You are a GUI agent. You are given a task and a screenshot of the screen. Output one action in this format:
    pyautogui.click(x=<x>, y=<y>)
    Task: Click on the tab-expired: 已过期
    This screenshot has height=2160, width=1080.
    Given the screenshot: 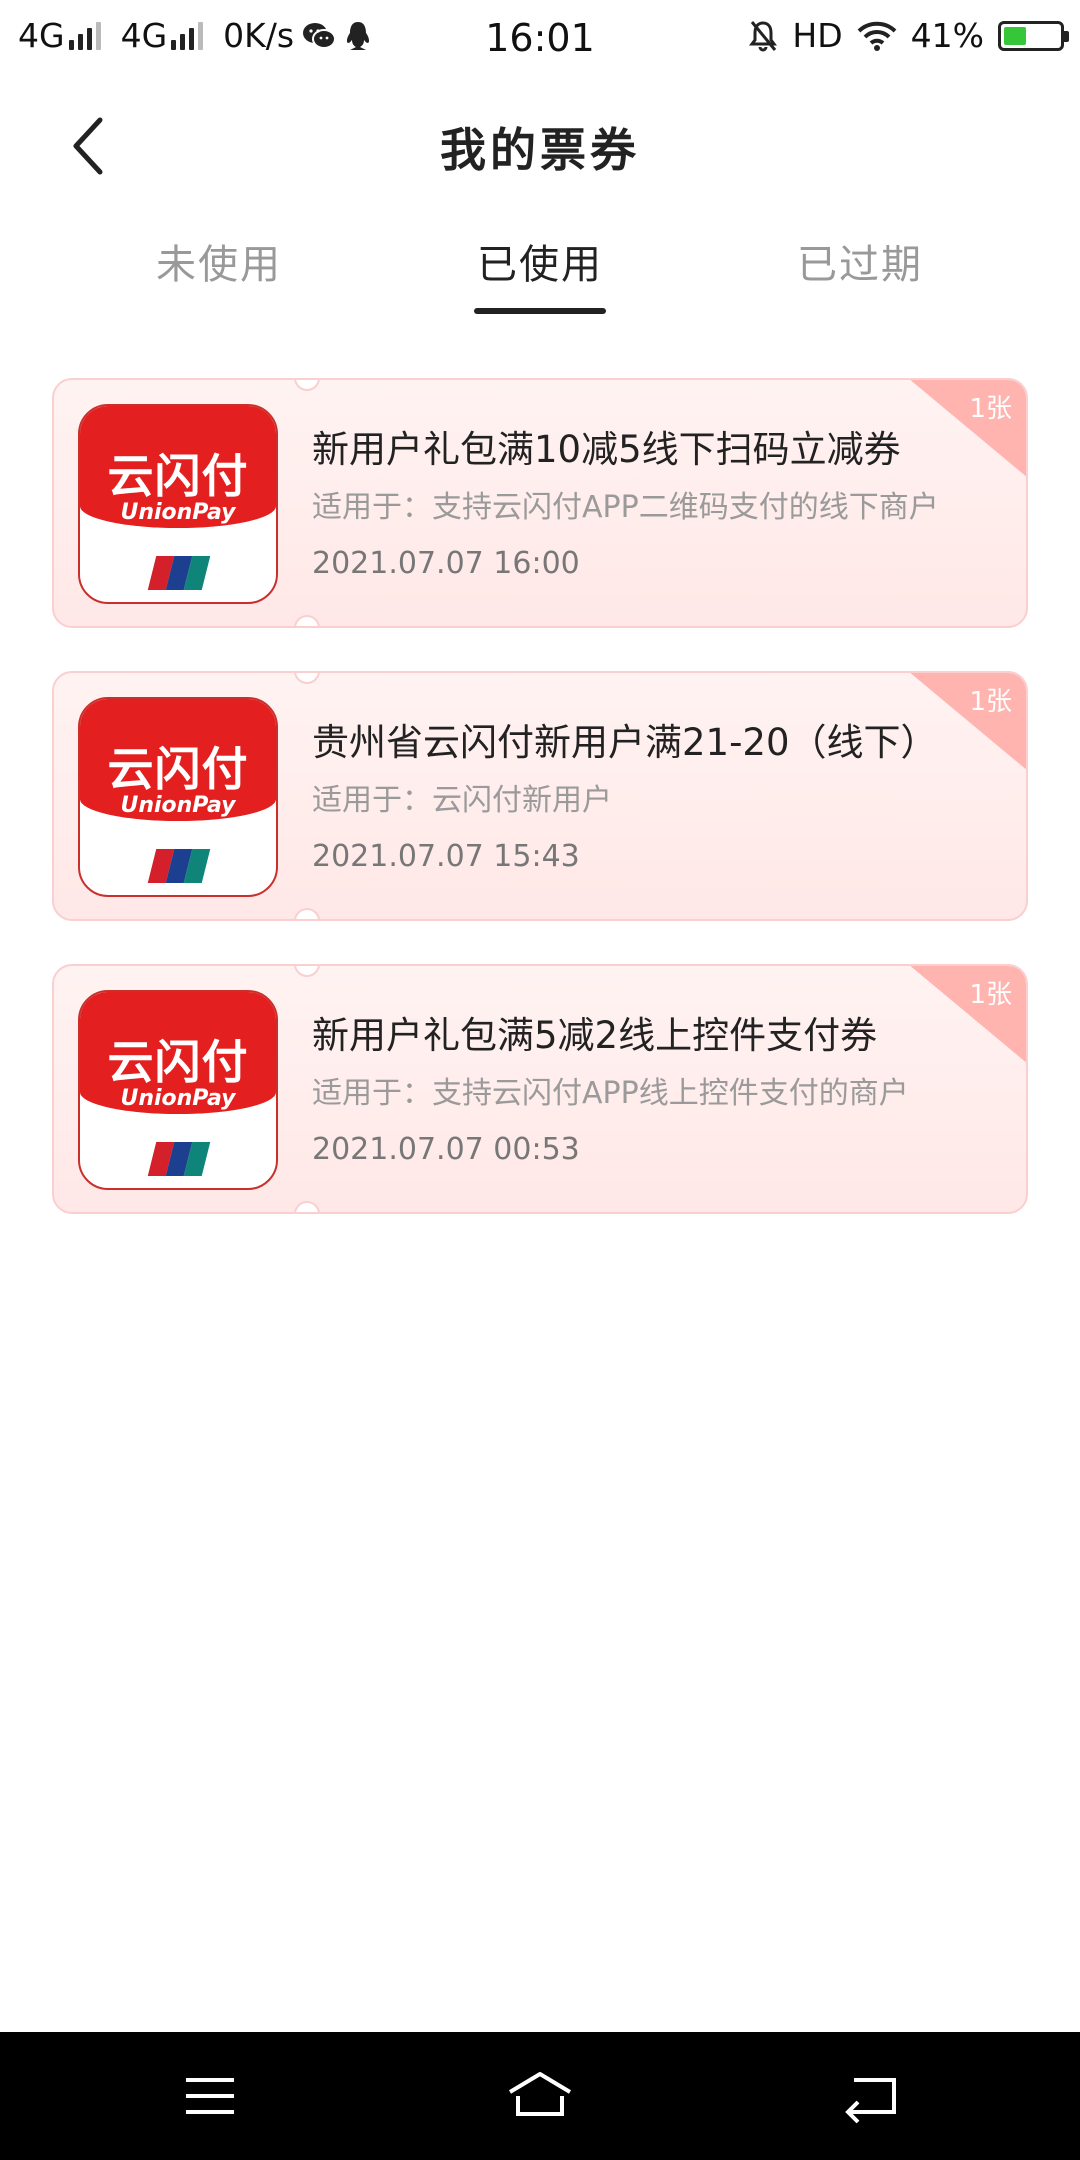 What is the action you would take?
    pyautogui.click(x=860, y=261)
    